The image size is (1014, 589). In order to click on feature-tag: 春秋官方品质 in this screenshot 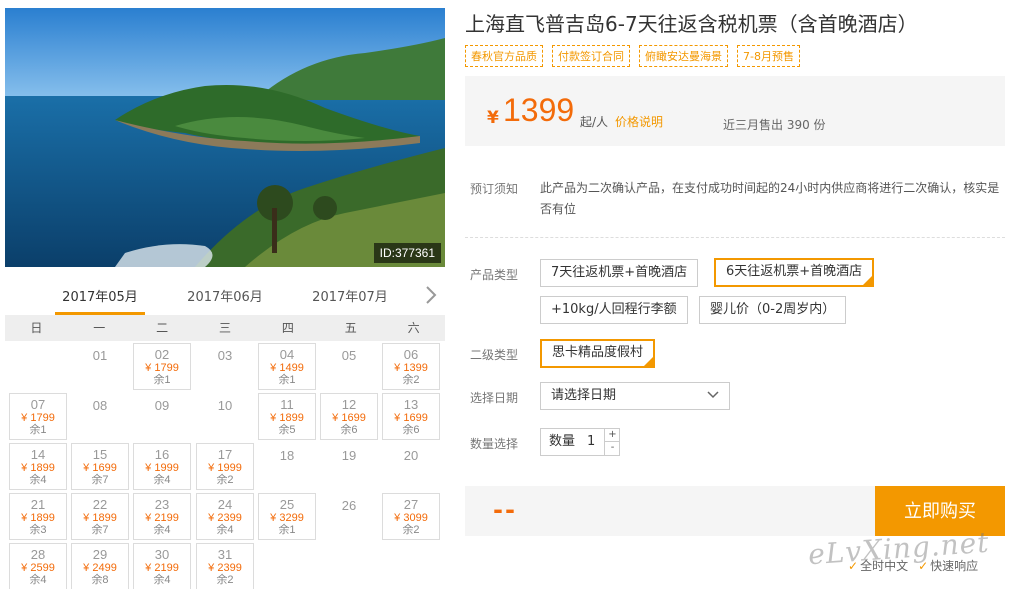, I will do `click(504, 56)`.